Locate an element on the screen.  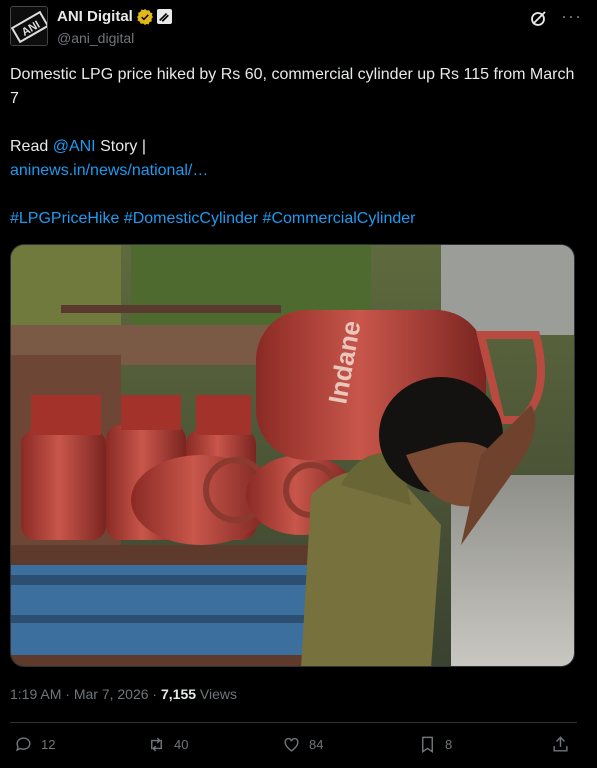
more-icon: ··· is located at coordinates (571, 16).